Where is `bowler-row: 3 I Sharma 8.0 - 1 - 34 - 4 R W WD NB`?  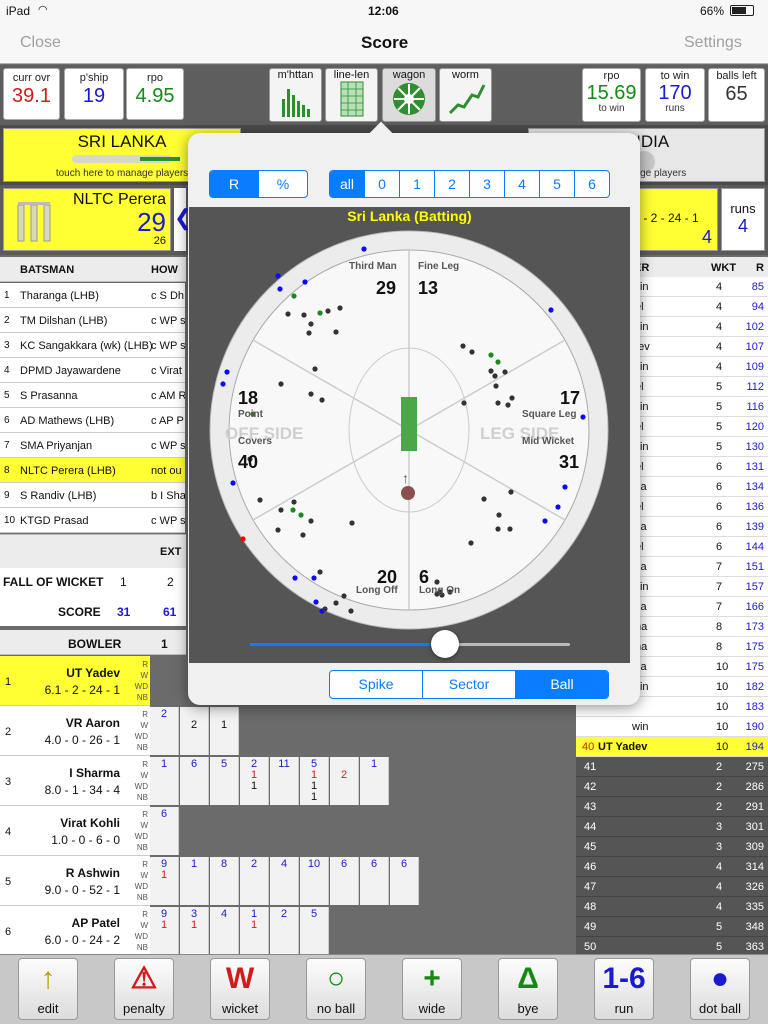
bowler-row: 3 I Sharma 8.0 - 1 - 34 - 4 R W WD NB is located at coordinates (75, 781).